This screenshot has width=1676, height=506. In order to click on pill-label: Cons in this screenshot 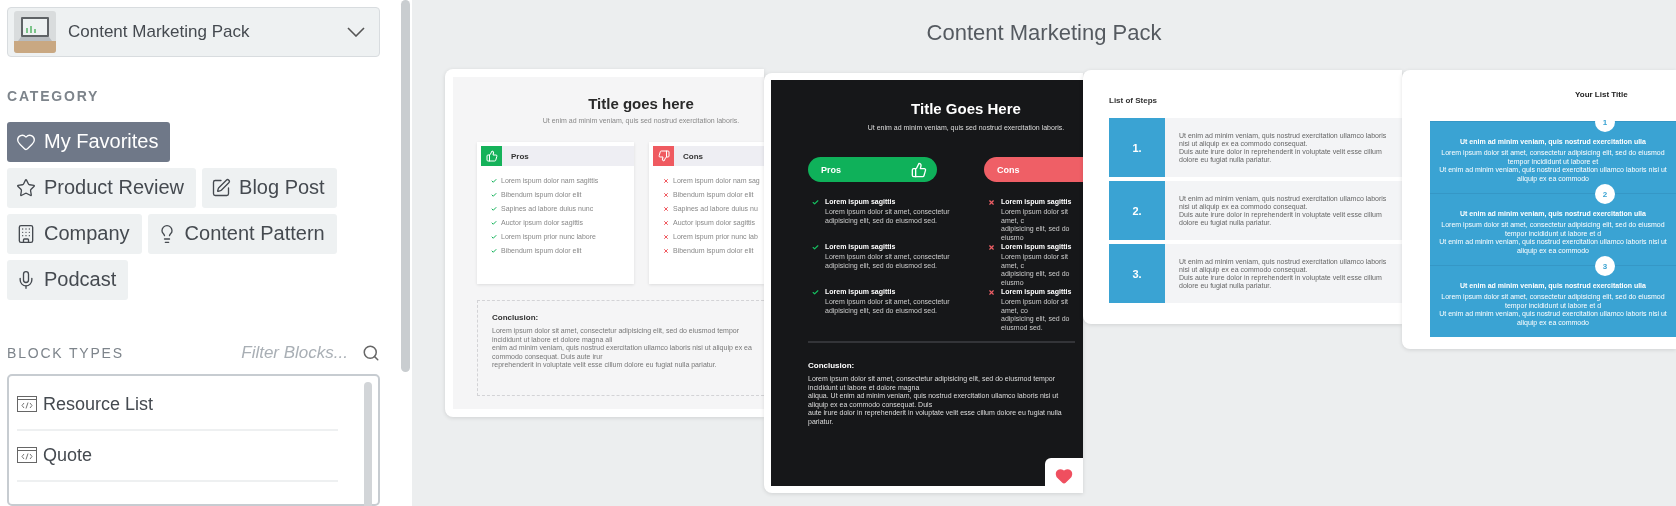, I will do `click(1008, 169)`.